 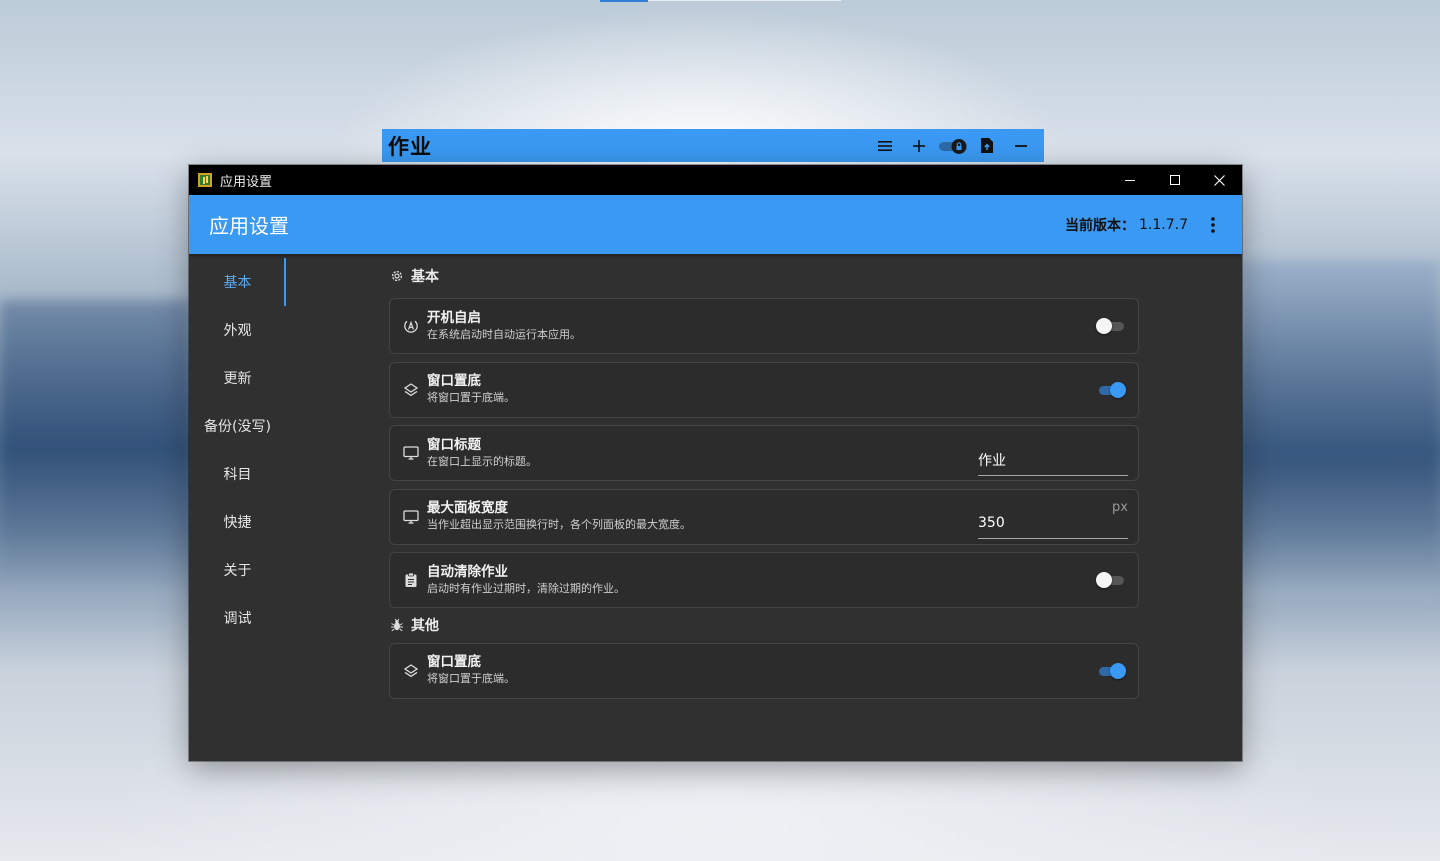 What do you see at coordinates (715, 224) in the screenshot?
I see `app-header: 应用设置 当前版本： 1.1.7.7` at bounding box center [715, 224].